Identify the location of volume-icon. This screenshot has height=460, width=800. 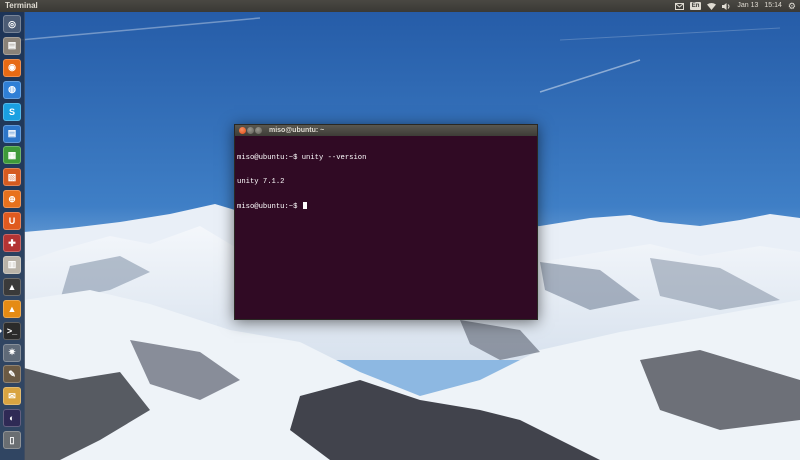
(726, 6).